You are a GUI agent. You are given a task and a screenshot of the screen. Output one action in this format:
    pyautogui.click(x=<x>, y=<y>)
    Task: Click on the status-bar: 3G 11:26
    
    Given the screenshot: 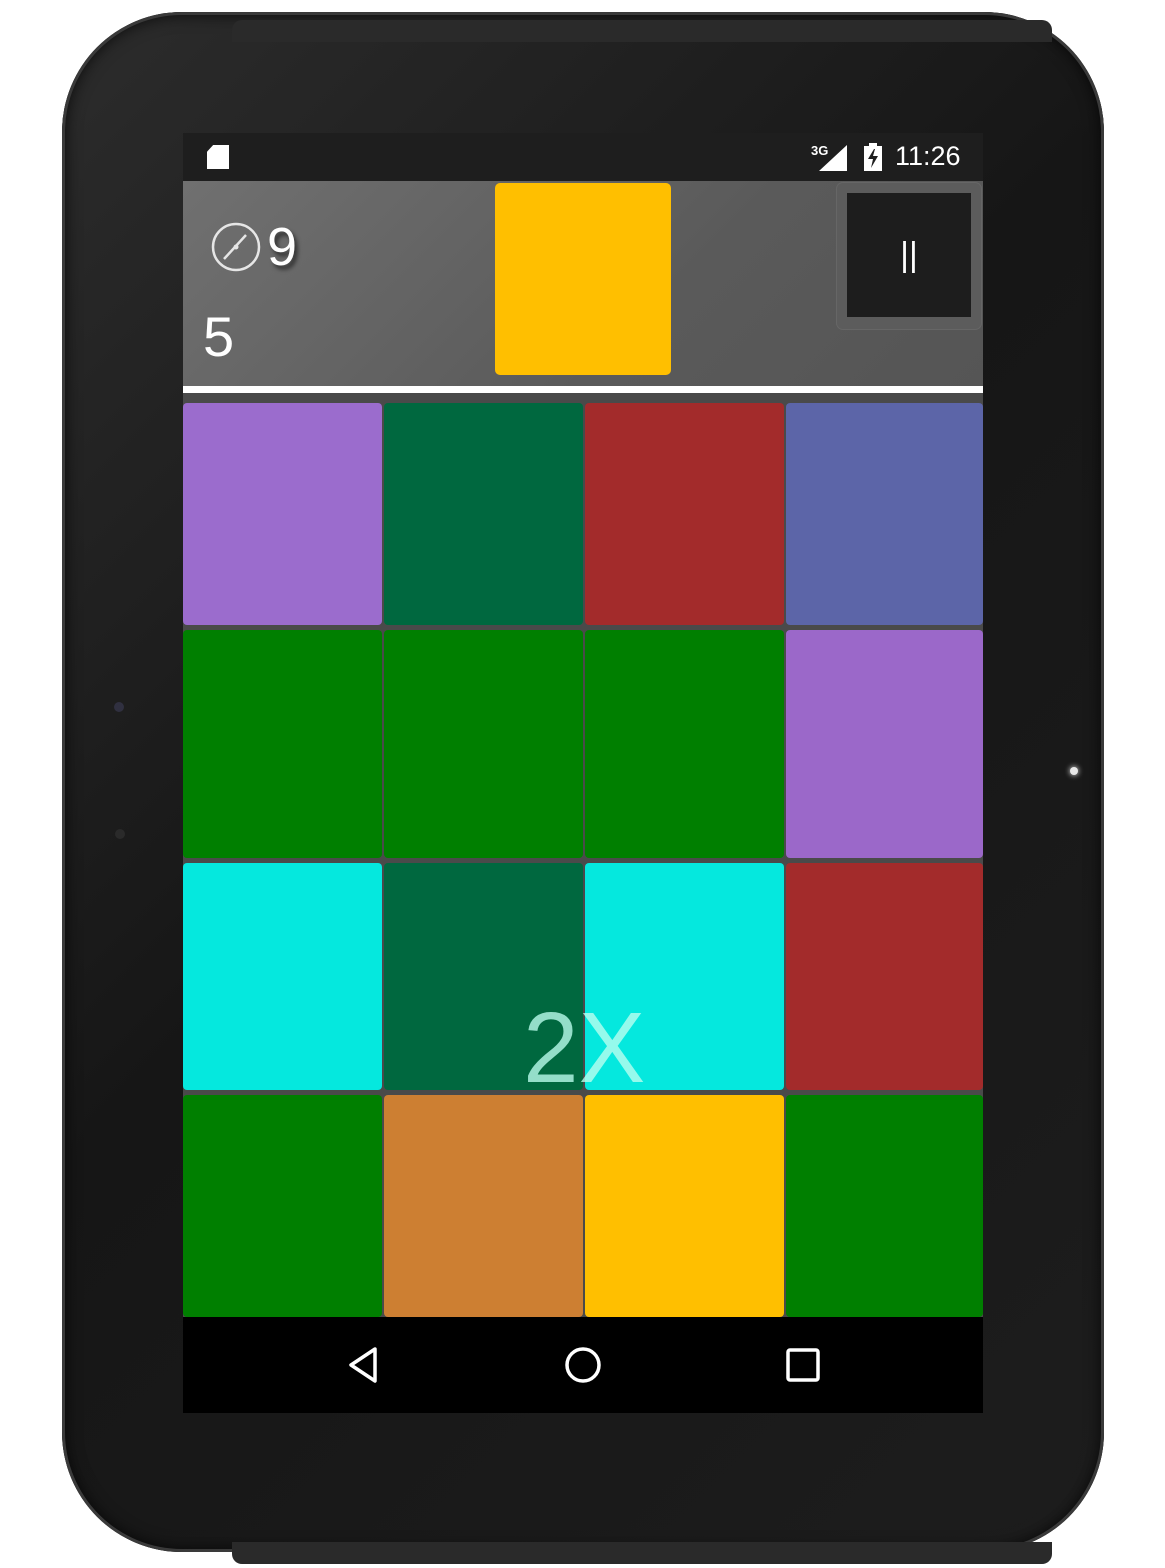 What is the action you would take?
    pyautogui.click(x=583, y=157)
    